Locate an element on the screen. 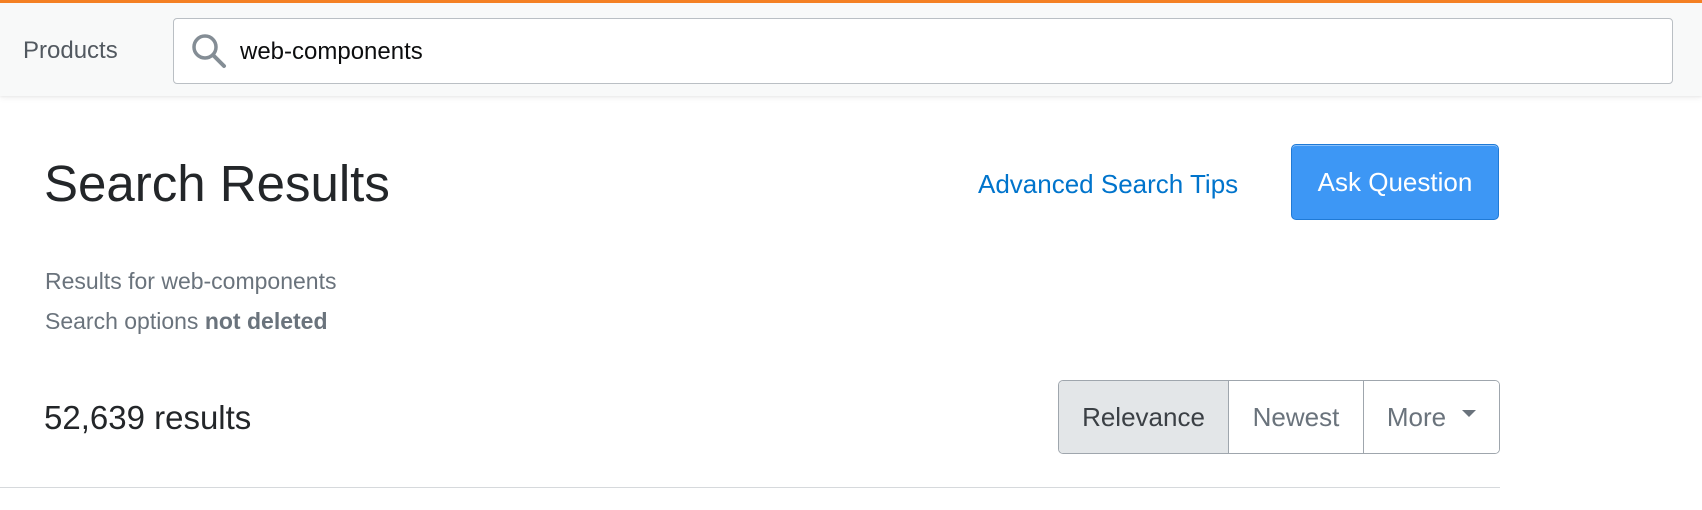  results-for-query: web-components is located at coordinates (249, 281).